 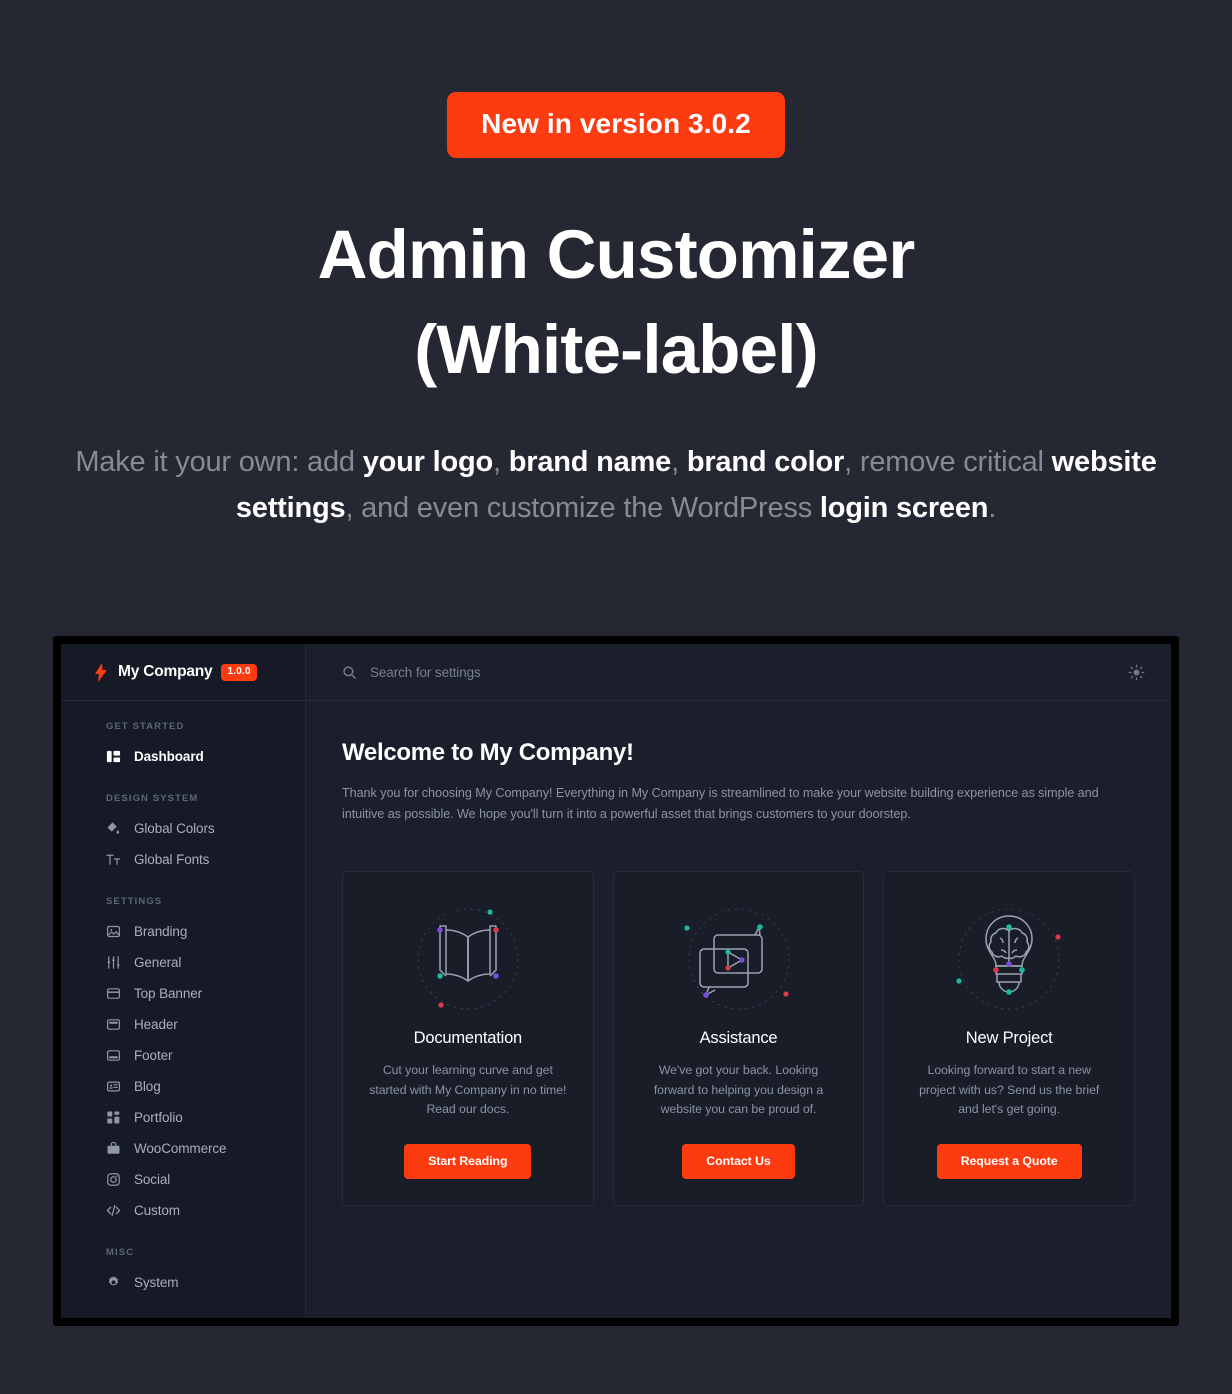 What do you see at coordinates (165, 671) in the screenshot?
I see `brand-name: My Company` at bounding box center [165, 671].